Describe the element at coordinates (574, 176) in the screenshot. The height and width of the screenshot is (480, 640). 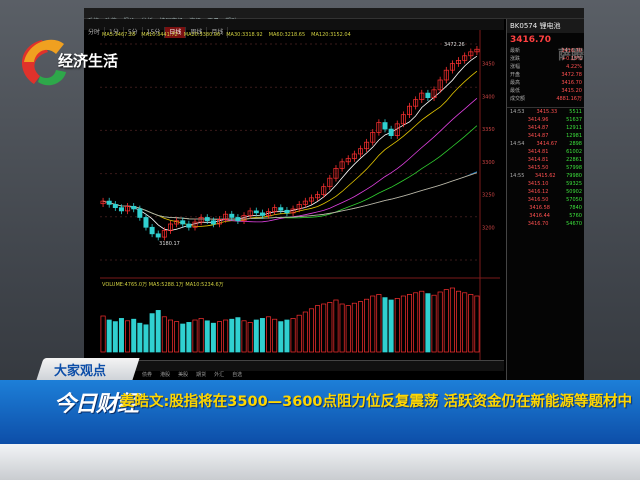
I see `tick-volume: 79980` at that location.